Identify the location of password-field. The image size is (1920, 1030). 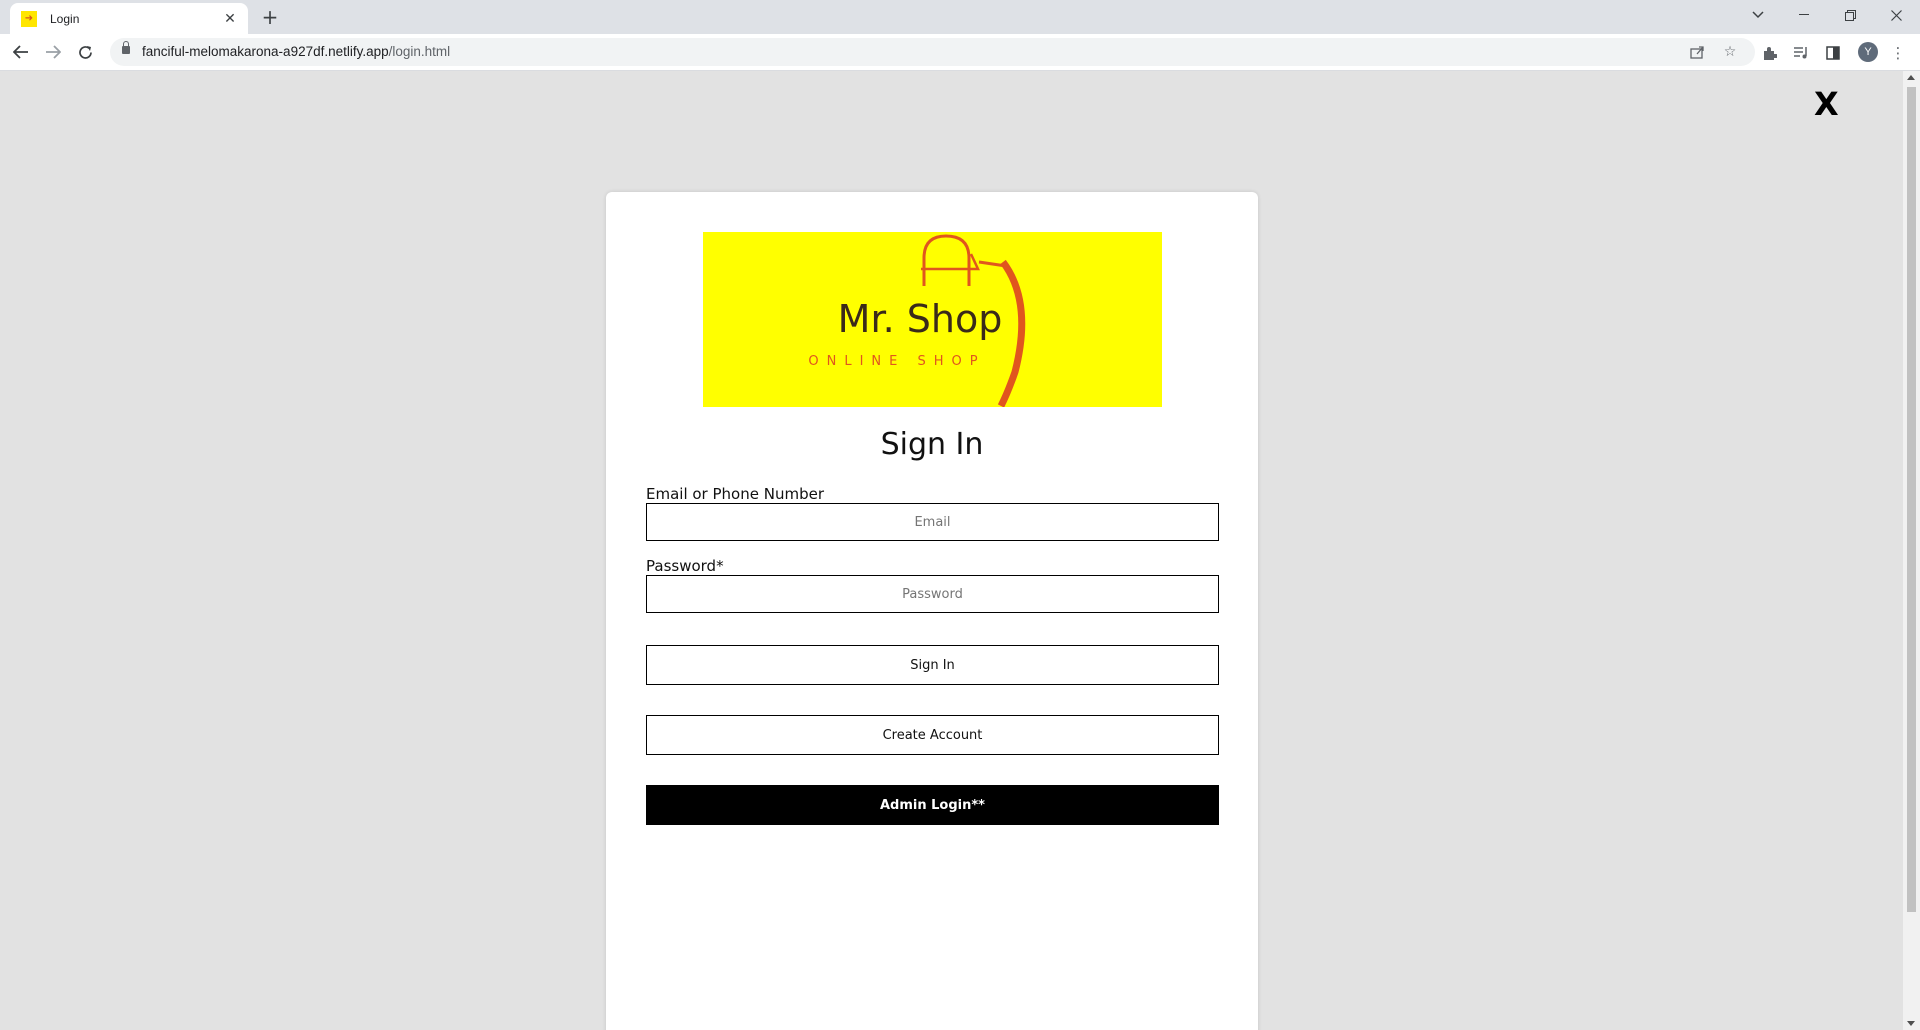
(932, 594).